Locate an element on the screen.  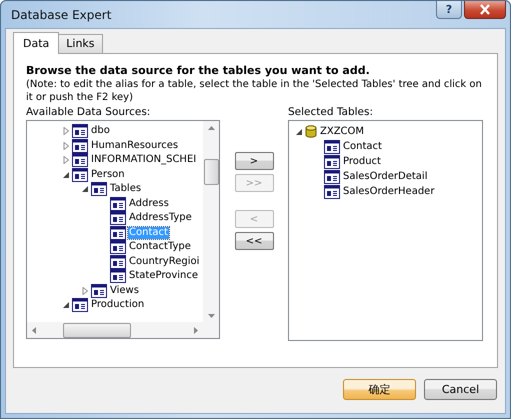
tree-item: SalesOrderHeader is located at coordinates (389, 192).